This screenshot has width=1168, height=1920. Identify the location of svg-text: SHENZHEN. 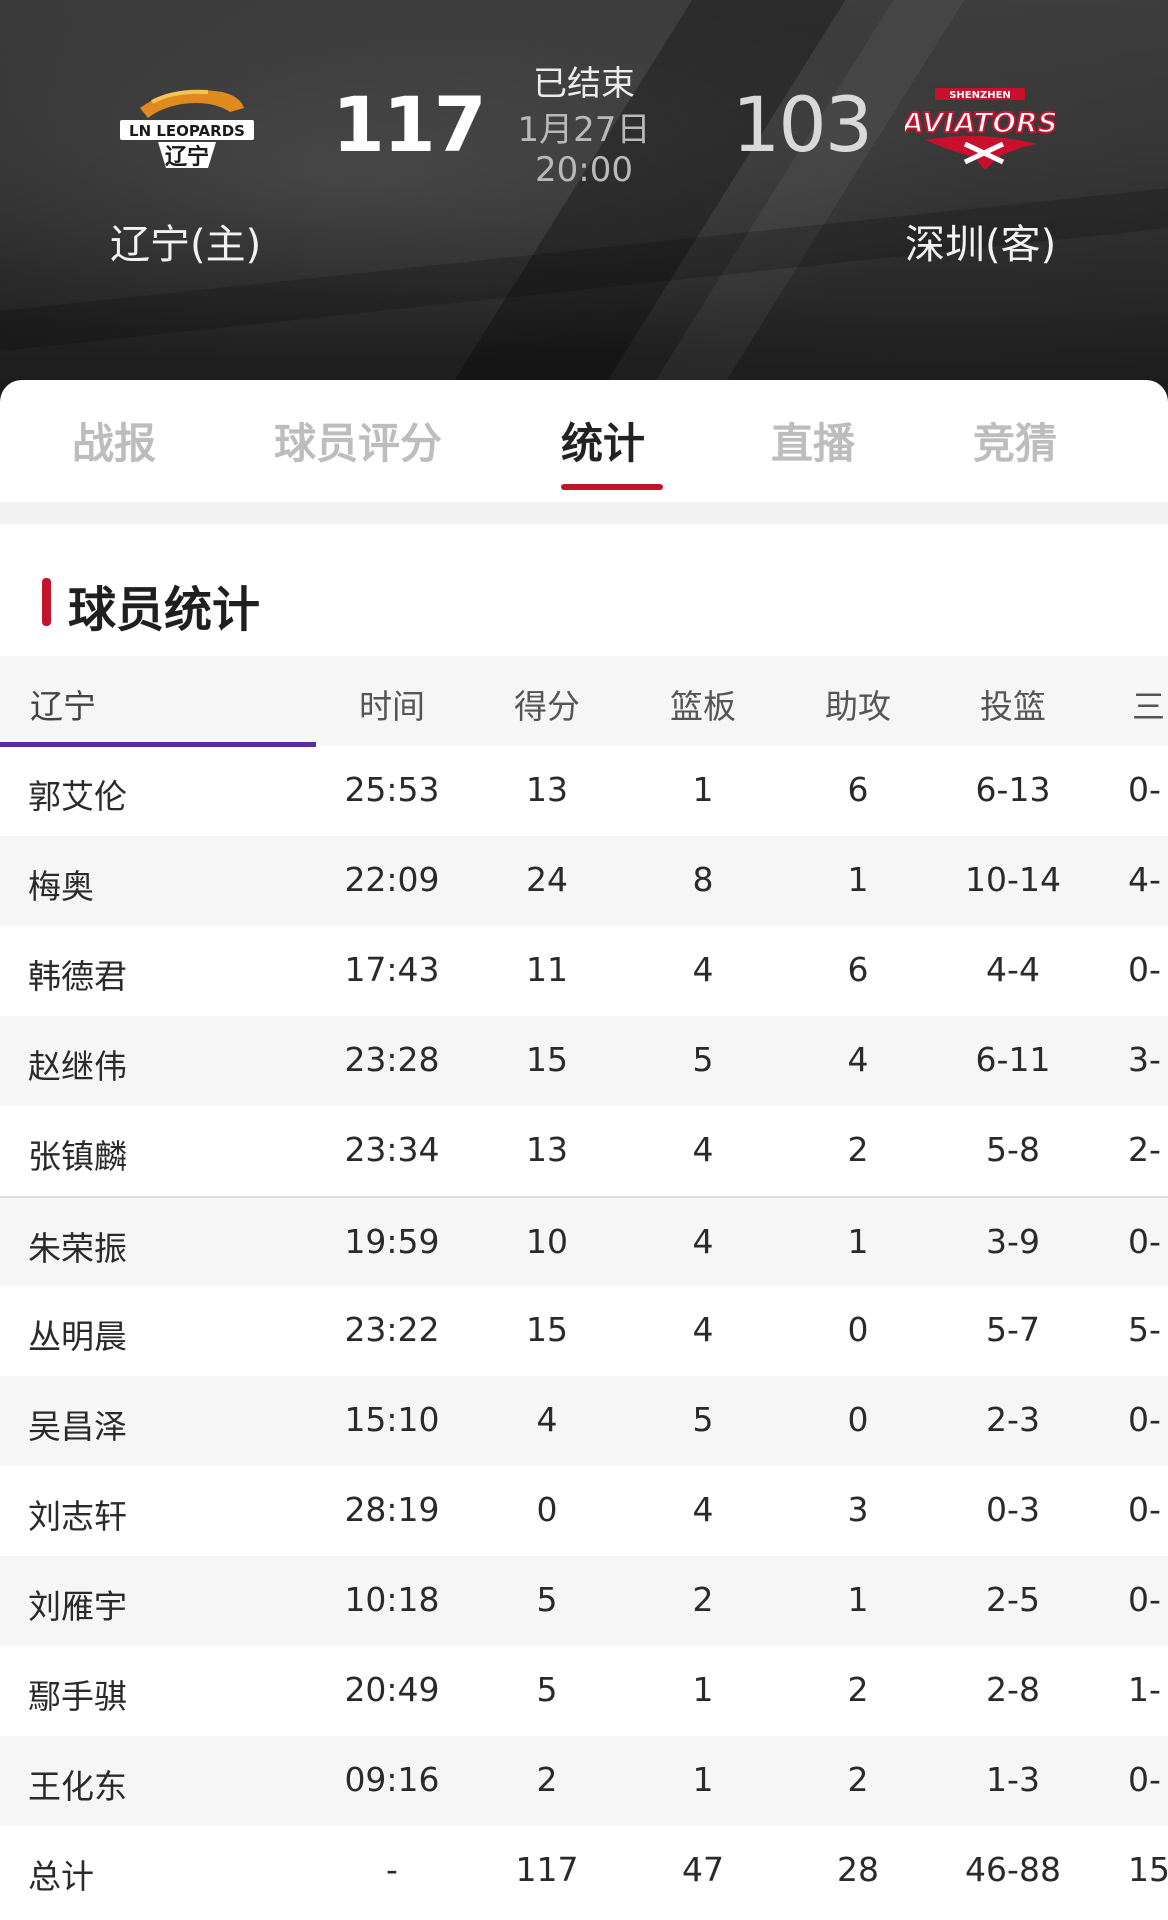
(980, 95).